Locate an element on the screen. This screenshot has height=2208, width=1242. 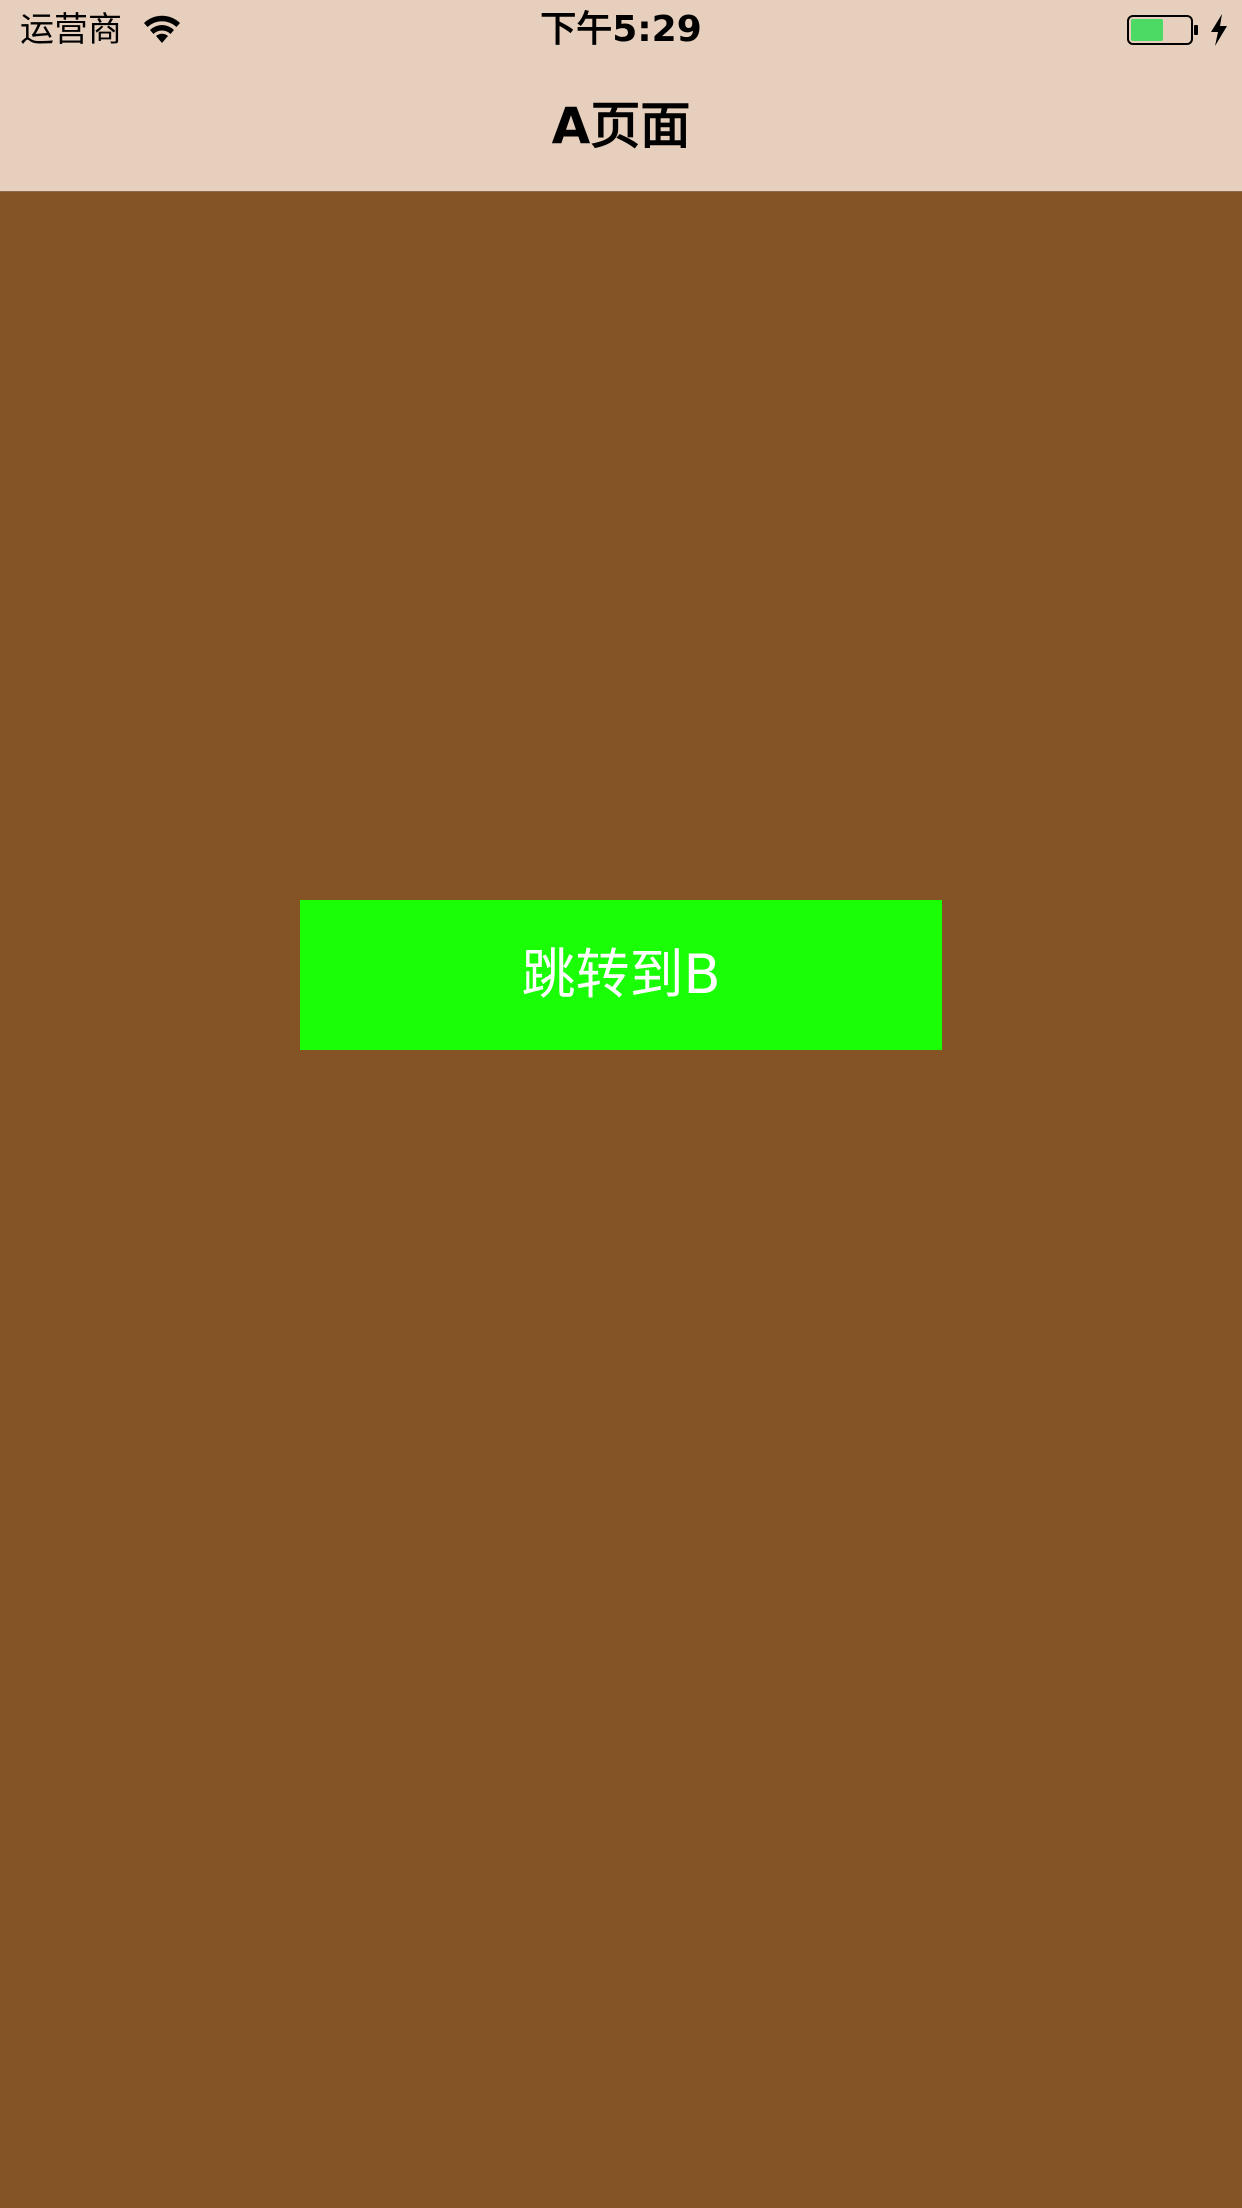
status-time: 下午5:29 is located at coordinates (621, 29).